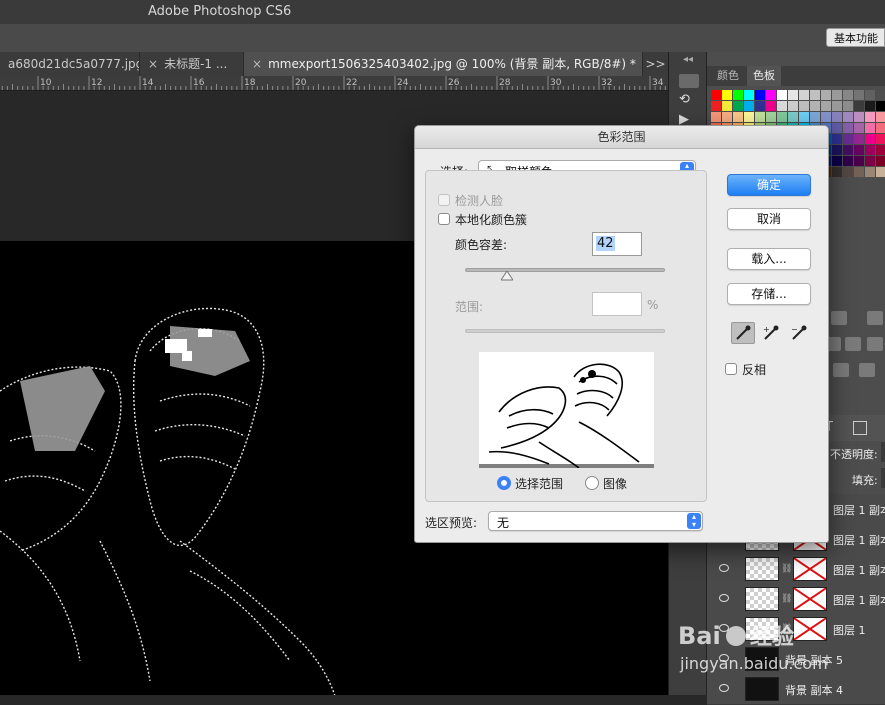  What do you see at coordinates (617, 244) in the screenshot?
I see `fuzziness-field: 42` at bounding box center [617, 244].